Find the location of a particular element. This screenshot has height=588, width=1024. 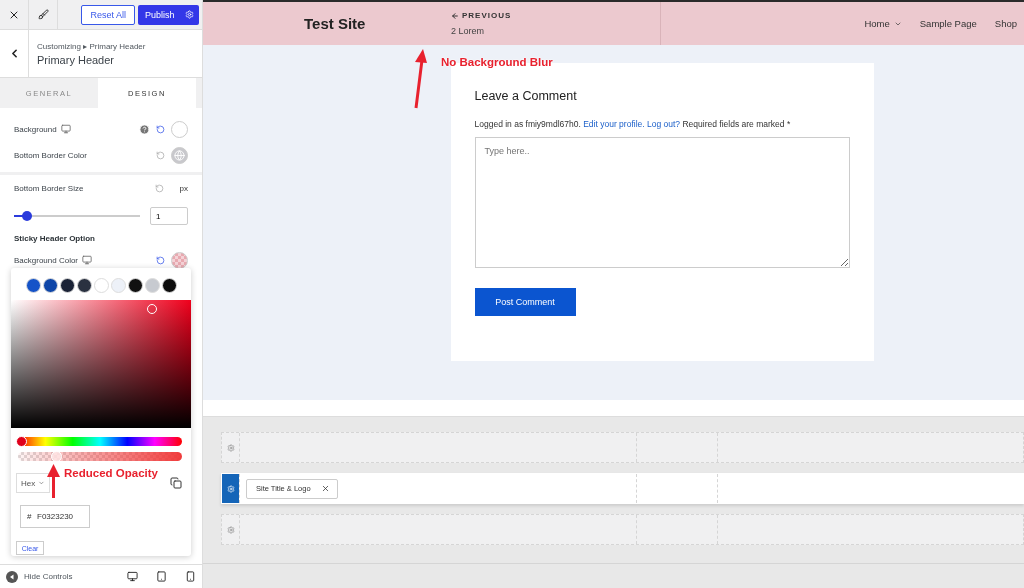

setting-label: Background is located at coordinates (35, 129).